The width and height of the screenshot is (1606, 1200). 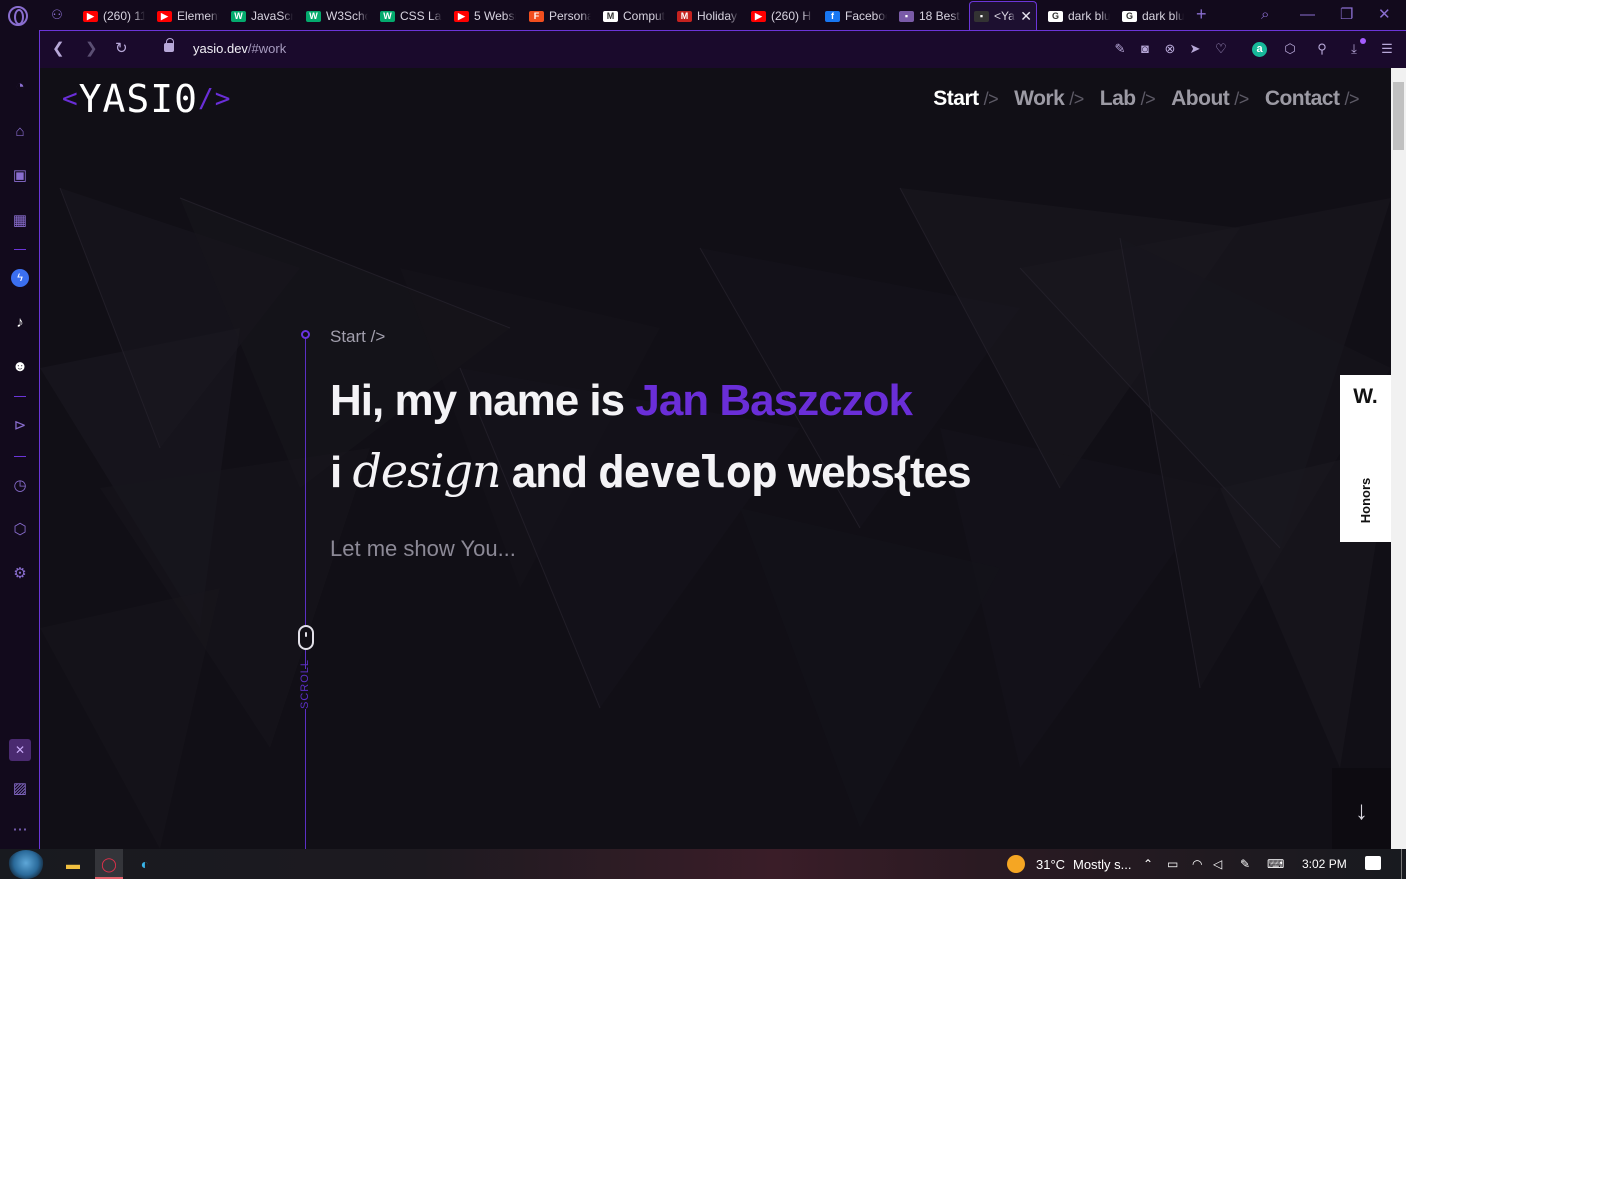 What do you see at coordinates (1195, 49) in the screenshot?
I see `send-icon: ➤` at bounding box center [1195, 49].